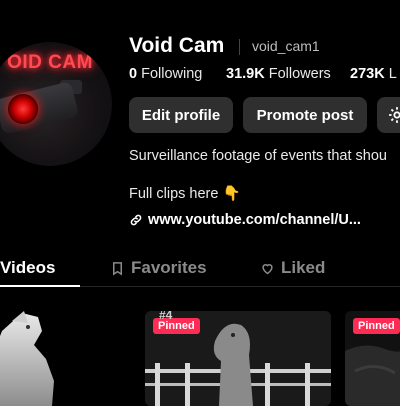 This screenshot has height=406, width=400. I want to click on tab-liked: Liked, so click(292, 268).